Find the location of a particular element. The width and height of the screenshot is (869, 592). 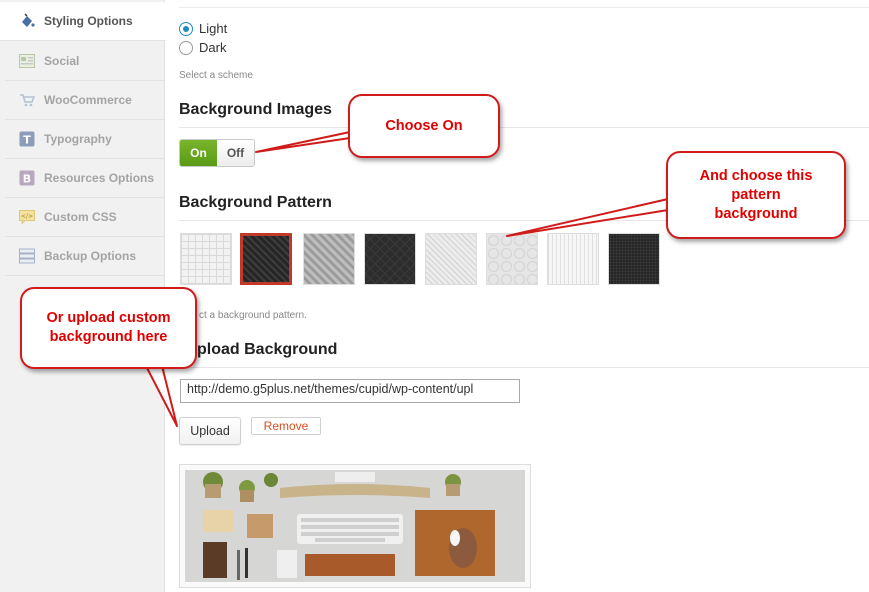

sidebar-item-typography: T Typography is located at coordinates (84, 139).